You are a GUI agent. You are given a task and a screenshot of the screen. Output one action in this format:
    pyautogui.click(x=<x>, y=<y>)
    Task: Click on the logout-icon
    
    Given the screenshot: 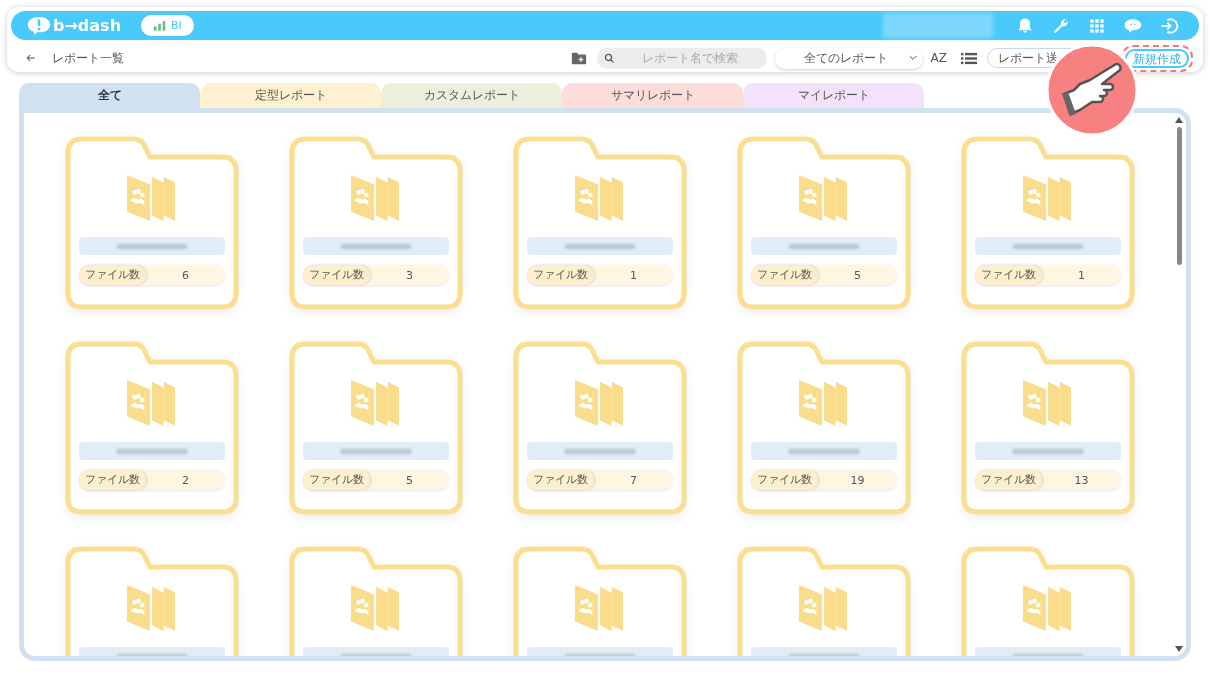 What is the action you would take?
    pyautogui.click(x=1169, y=25)
    